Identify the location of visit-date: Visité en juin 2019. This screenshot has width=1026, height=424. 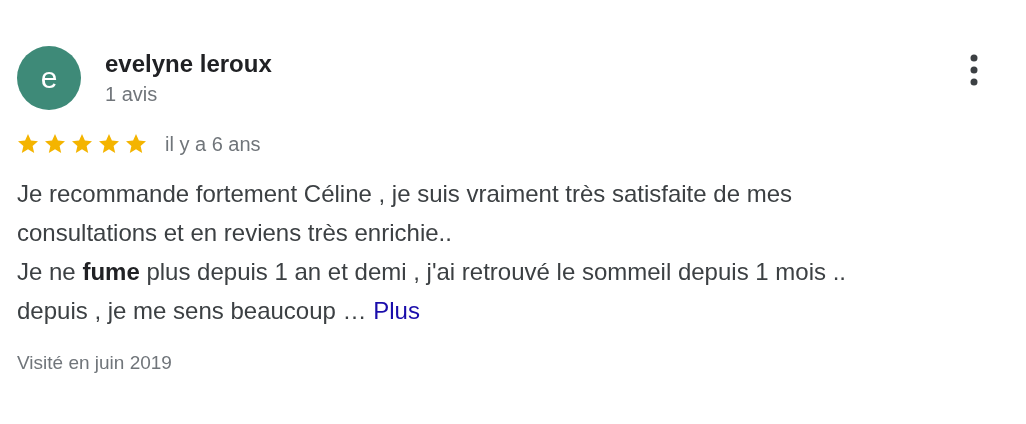
(94, 363).